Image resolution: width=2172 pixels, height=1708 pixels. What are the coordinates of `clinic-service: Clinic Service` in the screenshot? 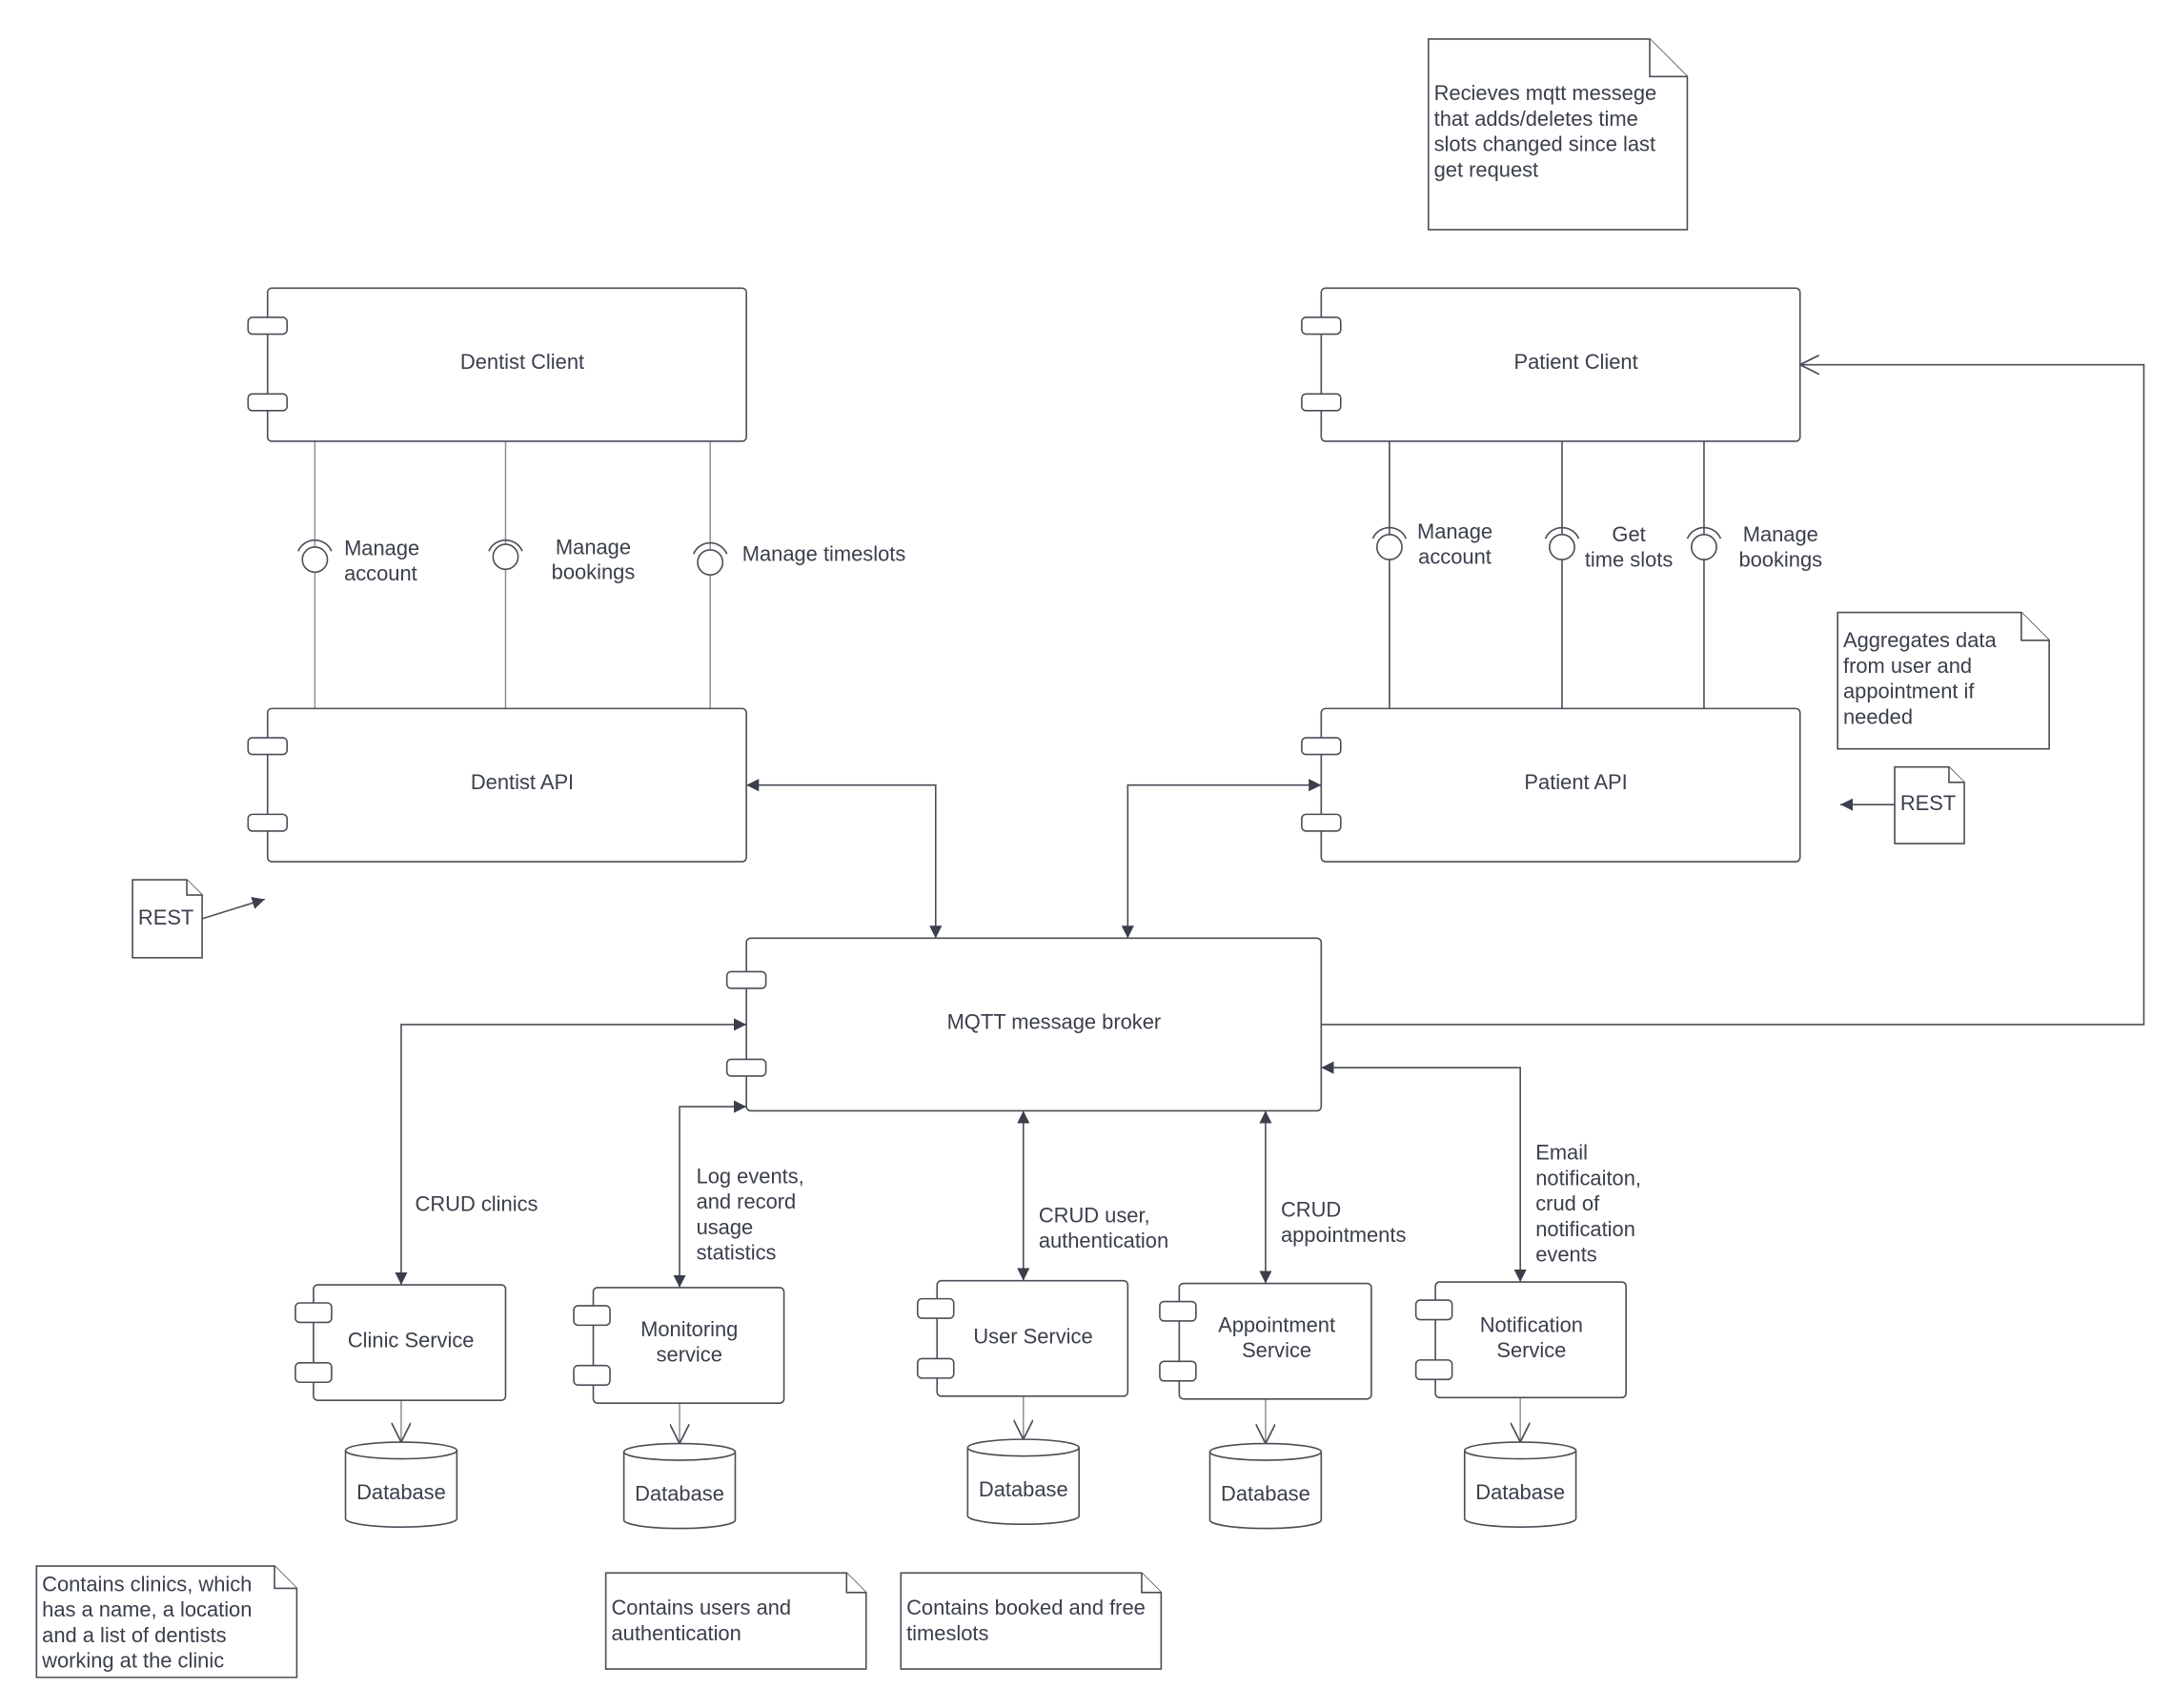 It's located at (400, 1343).